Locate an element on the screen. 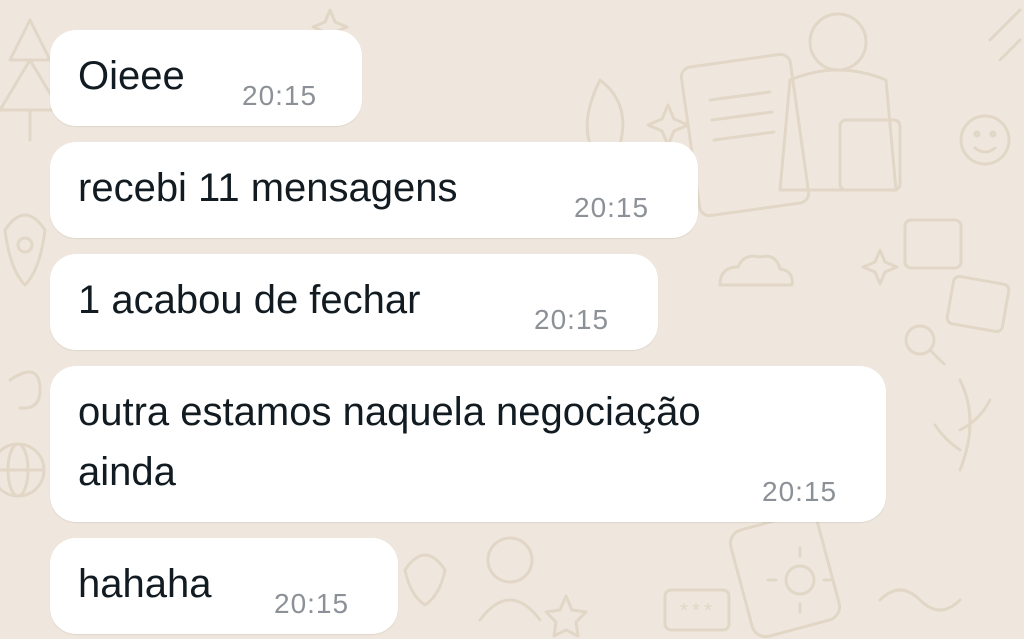 The width and height of the screenshot is (1024, 639). message-text-line: outra estamos naquela negociação is located at coordinates (389, 412).